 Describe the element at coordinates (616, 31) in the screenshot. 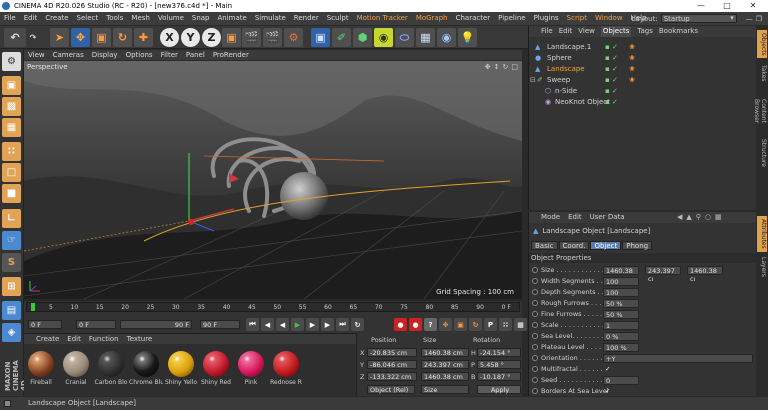

I see `objects-menu-objects: Objects` at that location.